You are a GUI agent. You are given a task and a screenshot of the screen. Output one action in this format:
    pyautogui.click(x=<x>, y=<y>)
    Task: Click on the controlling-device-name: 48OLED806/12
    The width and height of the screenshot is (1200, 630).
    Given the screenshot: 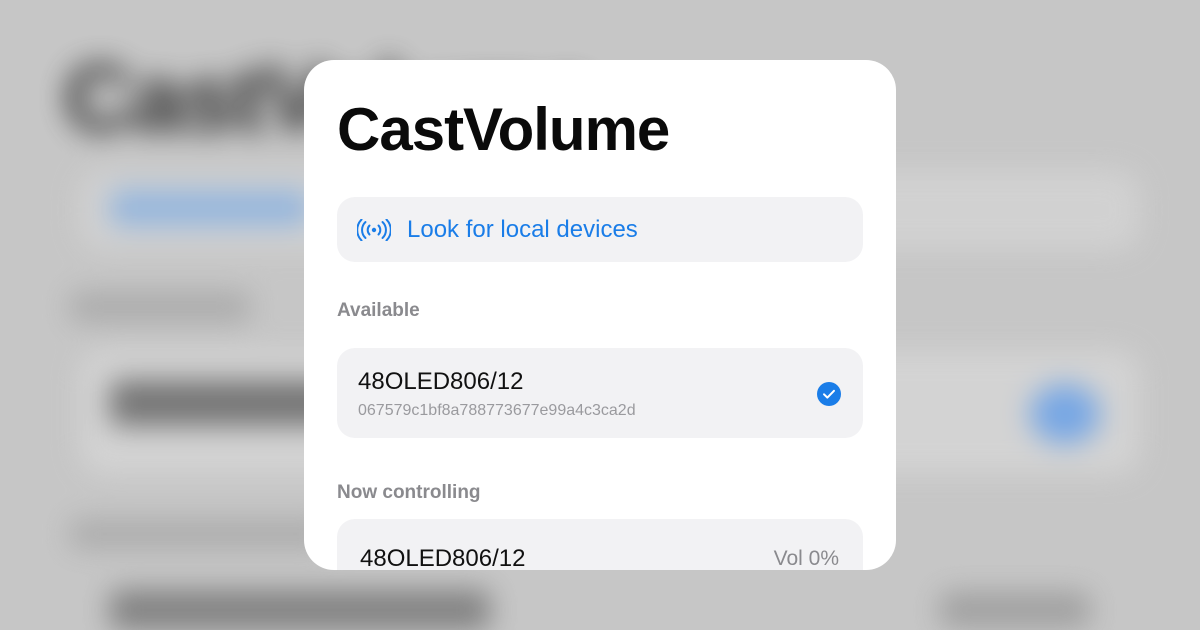 What is the action you would take?
    pyautogui.click(x=443, y=557)
    